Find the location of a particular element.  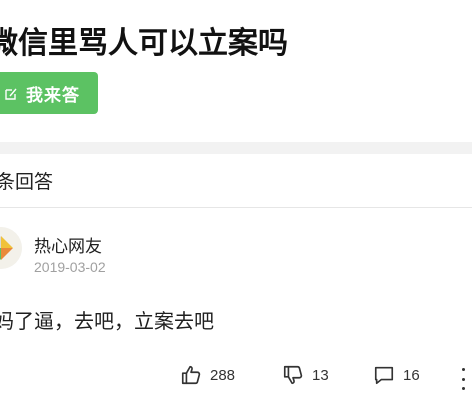

like-count: 288 is located at coordinates (223, 375).